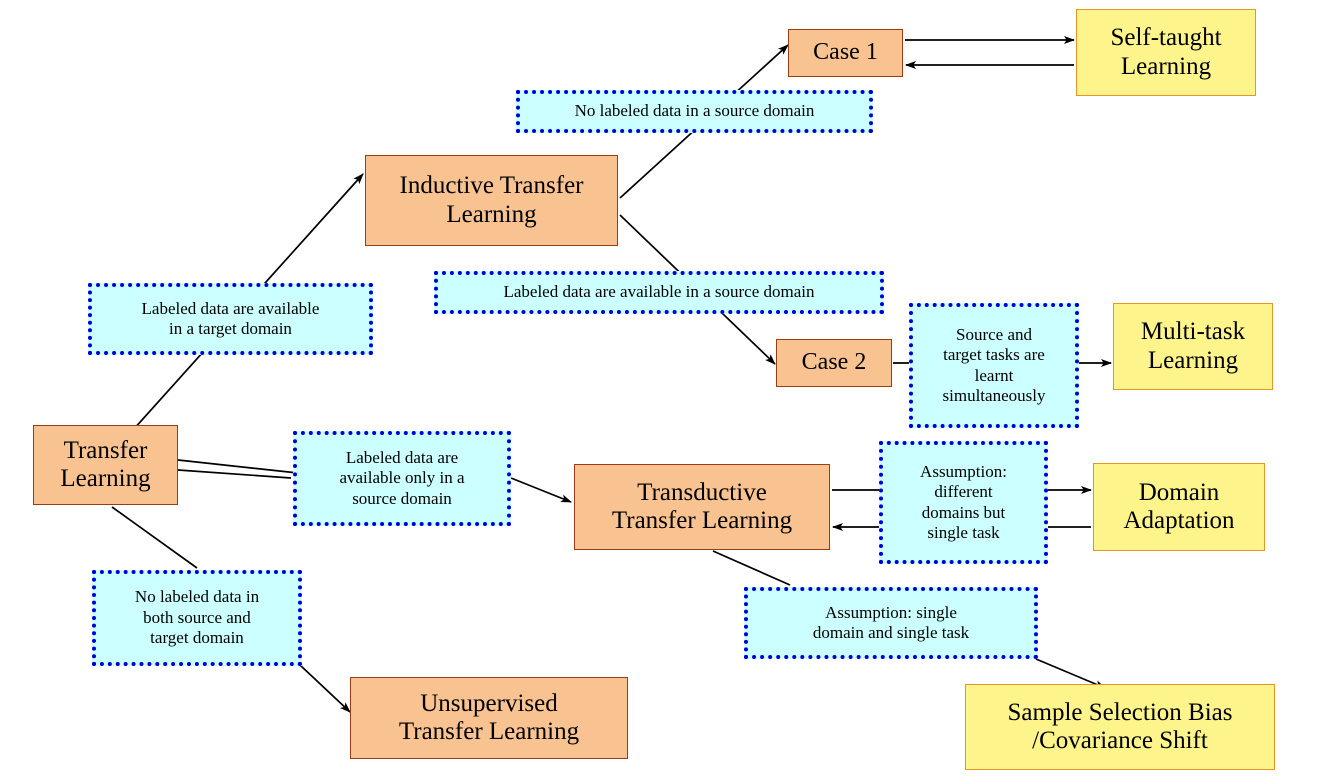 The width and height of the screenshot is (1338, 783). What do you see at coordinates (541, 490) in the screenshot?
I see `edge-cond-labeled-only-source-to-transductive` at bounding box center [541, 490].